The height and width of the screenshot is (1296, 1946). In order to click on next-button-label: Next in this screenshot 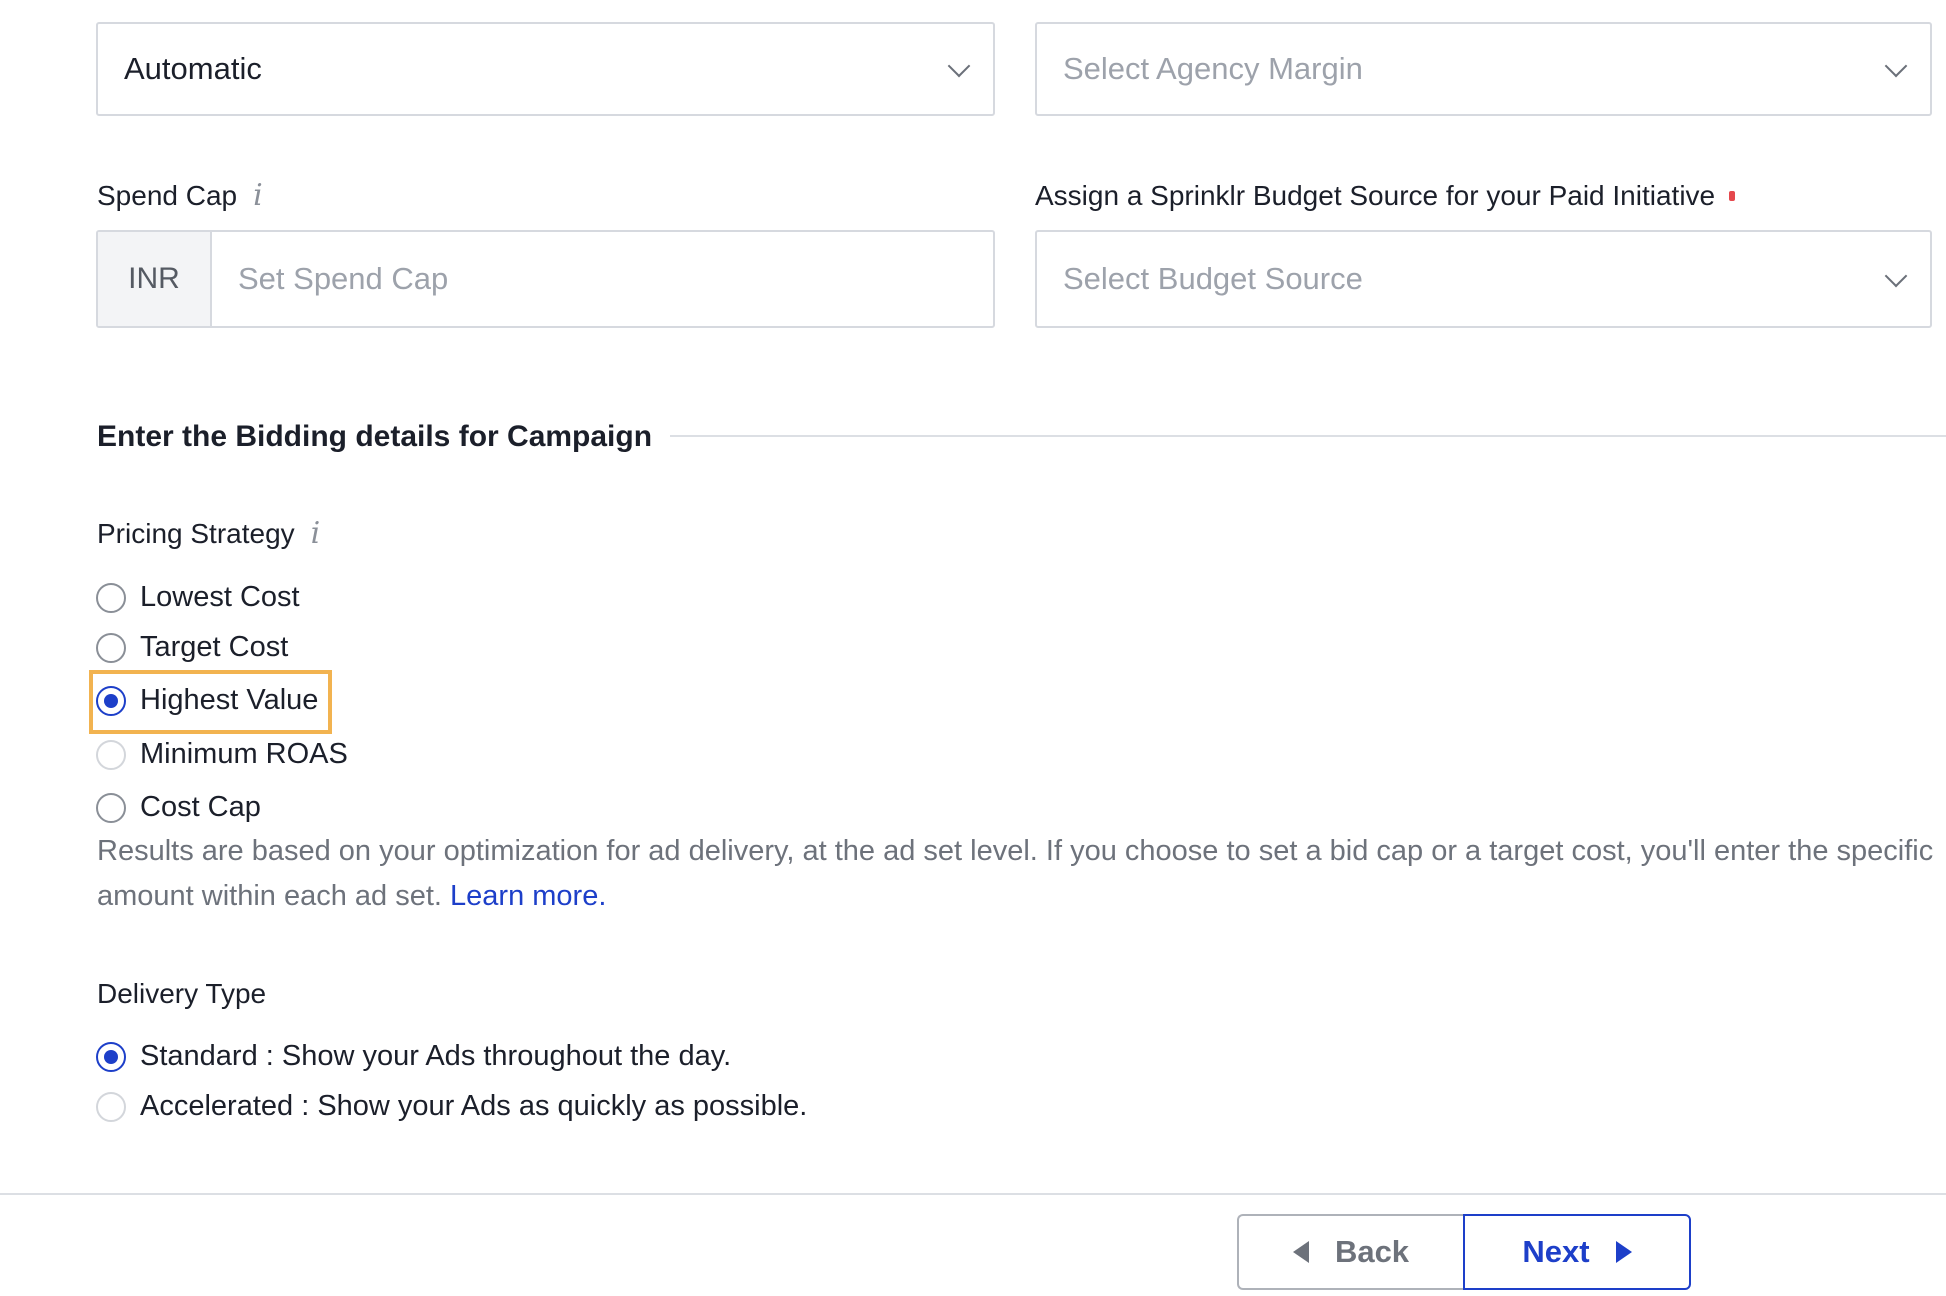, I will do `click(1556, 1251)`.